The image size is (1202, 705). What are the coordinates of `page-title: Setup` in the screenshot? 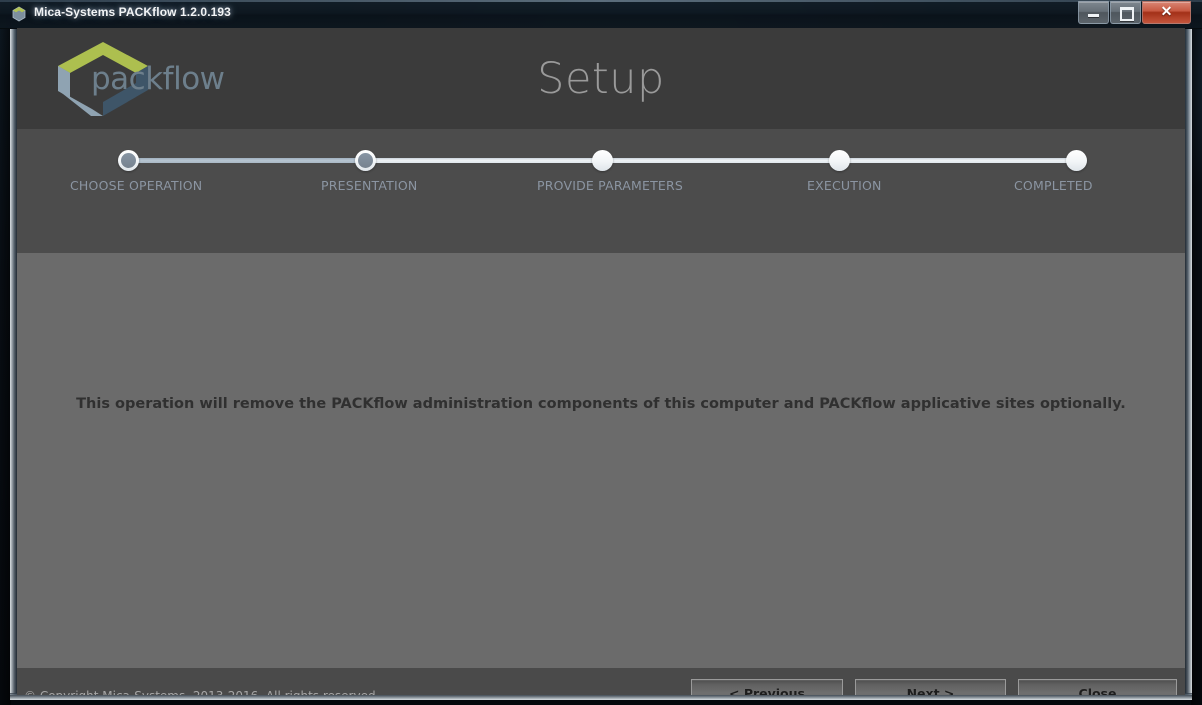 It's located at (601, 79).